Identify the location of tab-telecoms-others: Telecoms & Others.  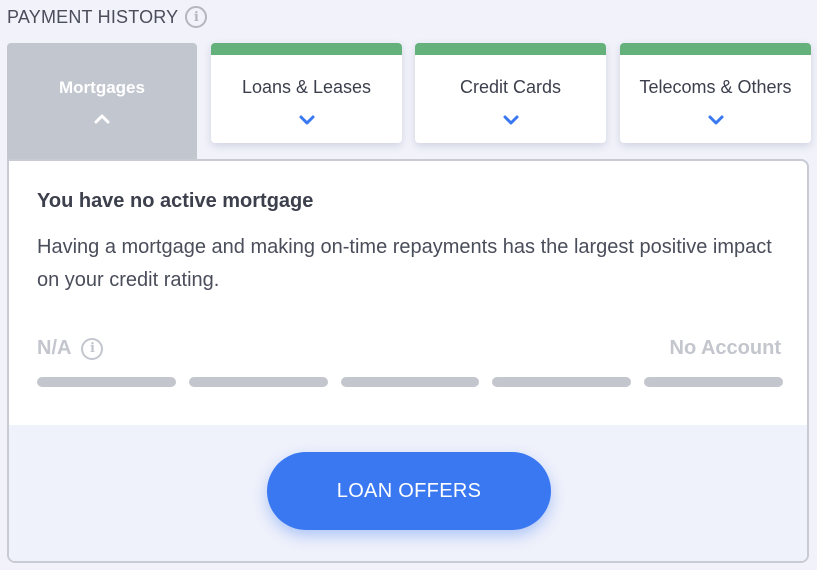
(715, 93).